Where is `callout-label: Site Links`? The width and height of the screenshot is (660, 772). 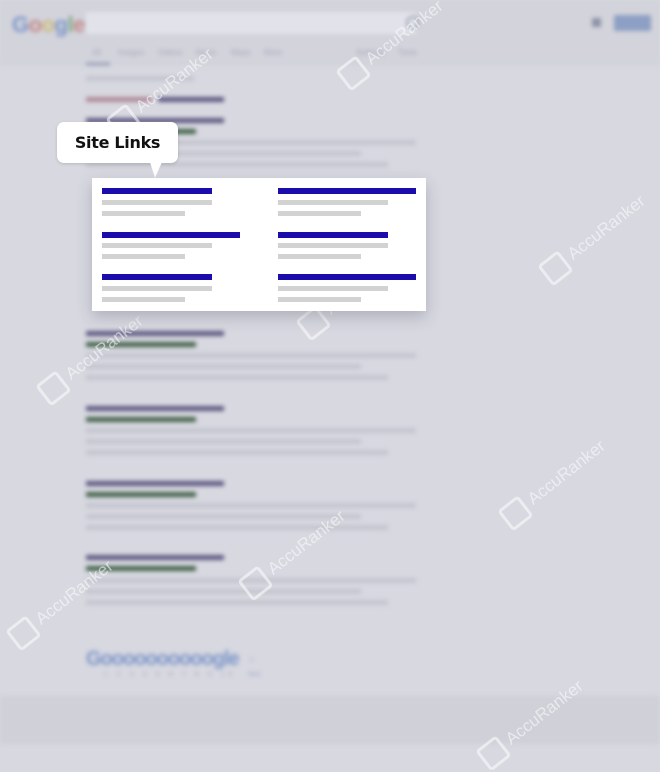 callout-label: Site Links is located at coordinates (117, 142).